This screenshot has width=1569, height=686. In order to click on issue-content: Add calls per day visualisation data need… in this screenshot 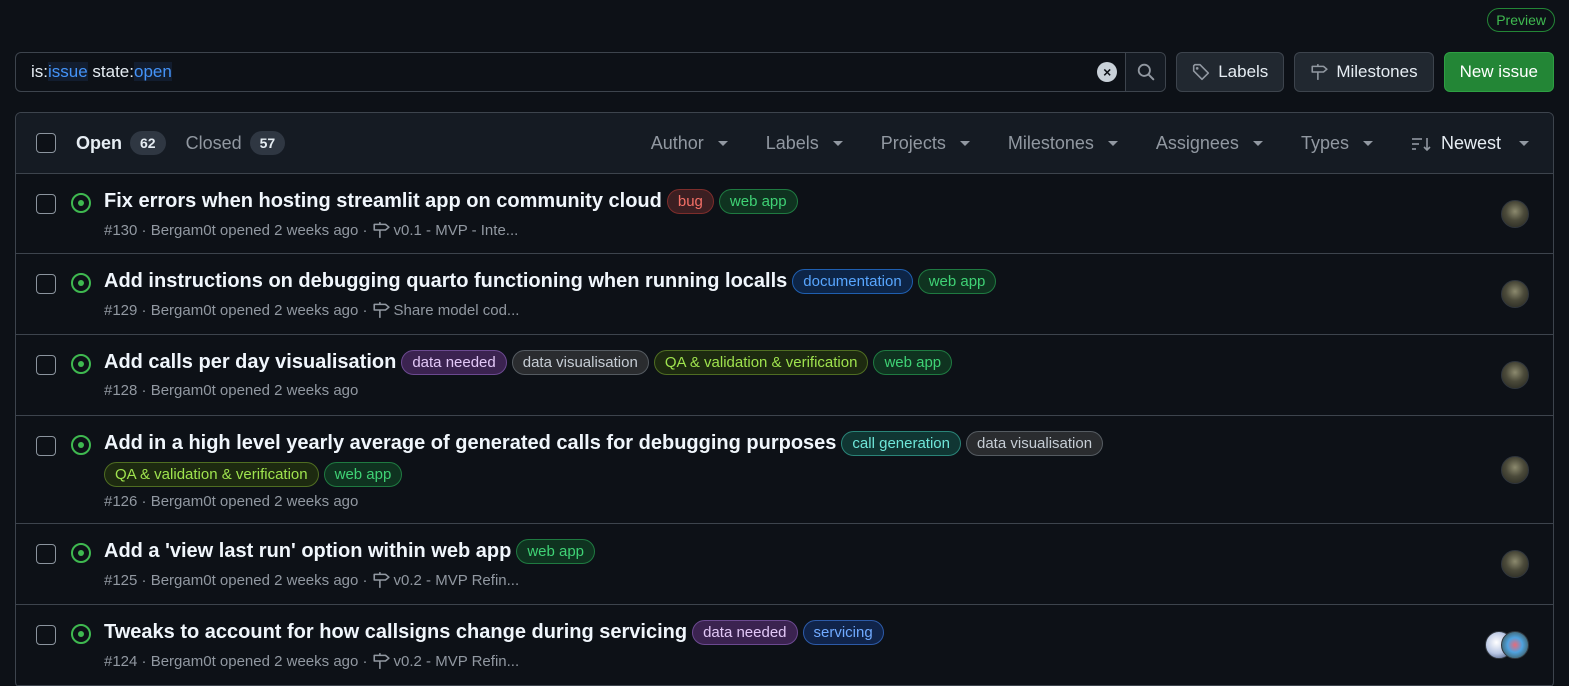, I will do `click(698, 373)`.